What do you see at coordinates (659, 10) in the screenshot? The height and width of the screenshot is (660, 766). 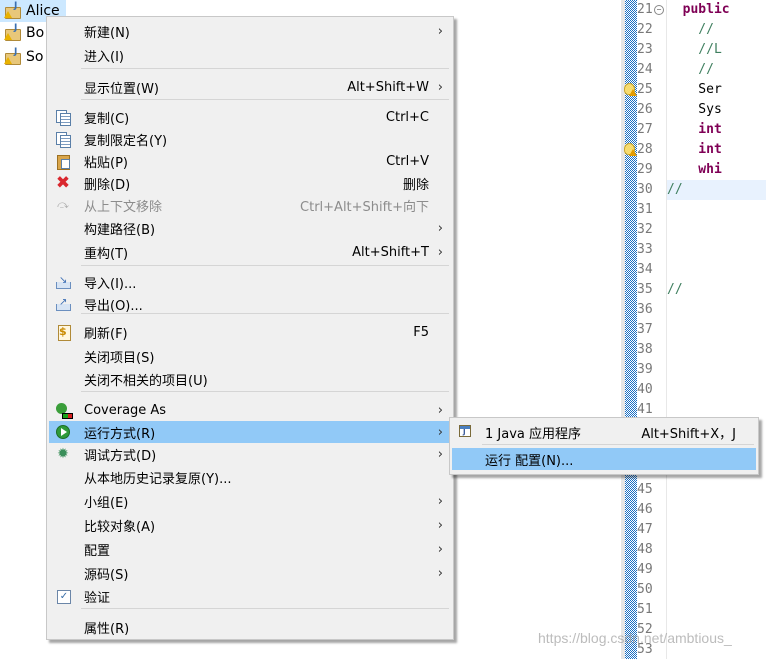 I see `fold-collapse-icon: −` at bounding box center [659, 10].